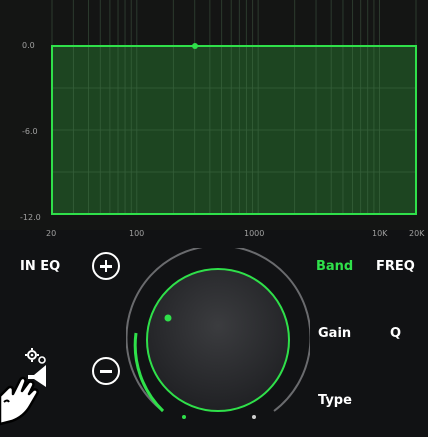 This screenshot has width=428, height=437. Describe the element at coordinates (335, 400) in the screenshot. I see `type-button: Type` at that location.